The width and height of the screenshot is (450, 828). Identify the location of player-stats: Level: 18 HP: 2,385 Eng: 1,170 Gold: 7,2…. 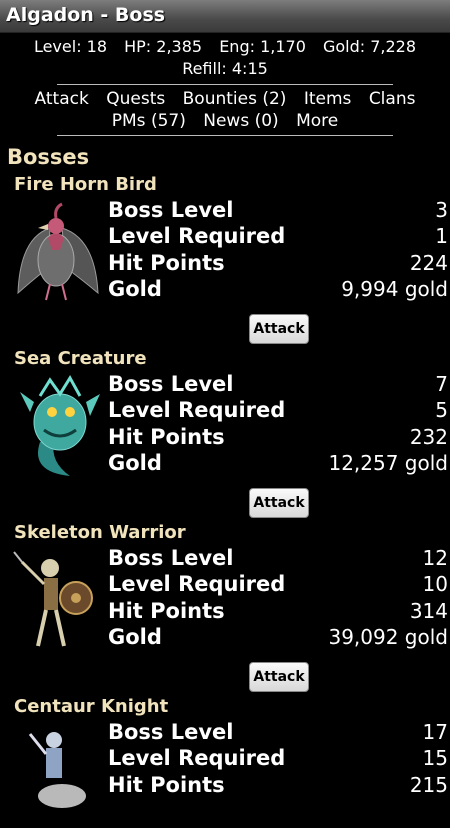
(225, 58).